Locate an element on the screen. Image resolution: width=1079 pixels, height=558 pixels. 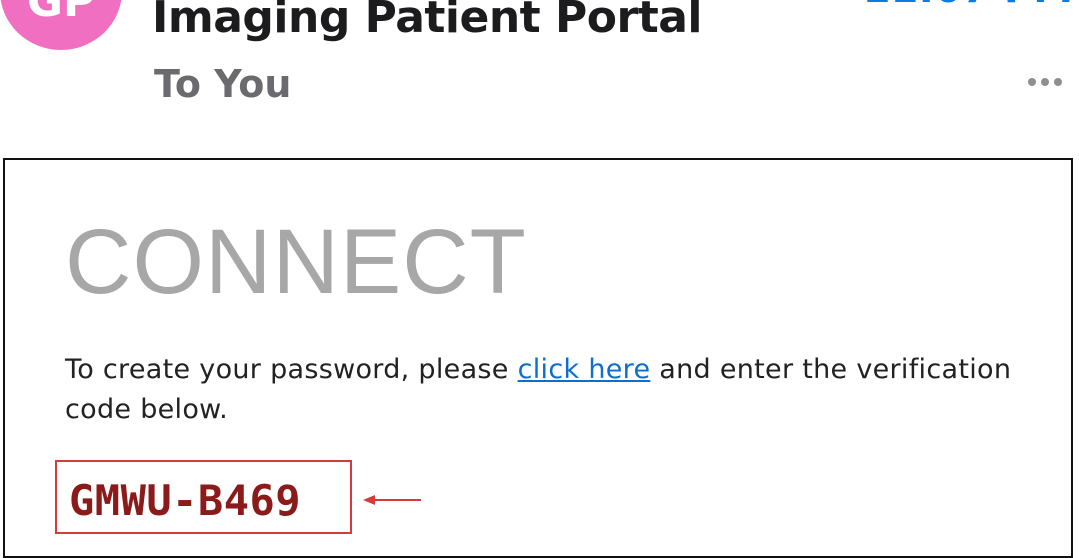
verification-code: GMWU-B469 is located at coordinates (185, 500).